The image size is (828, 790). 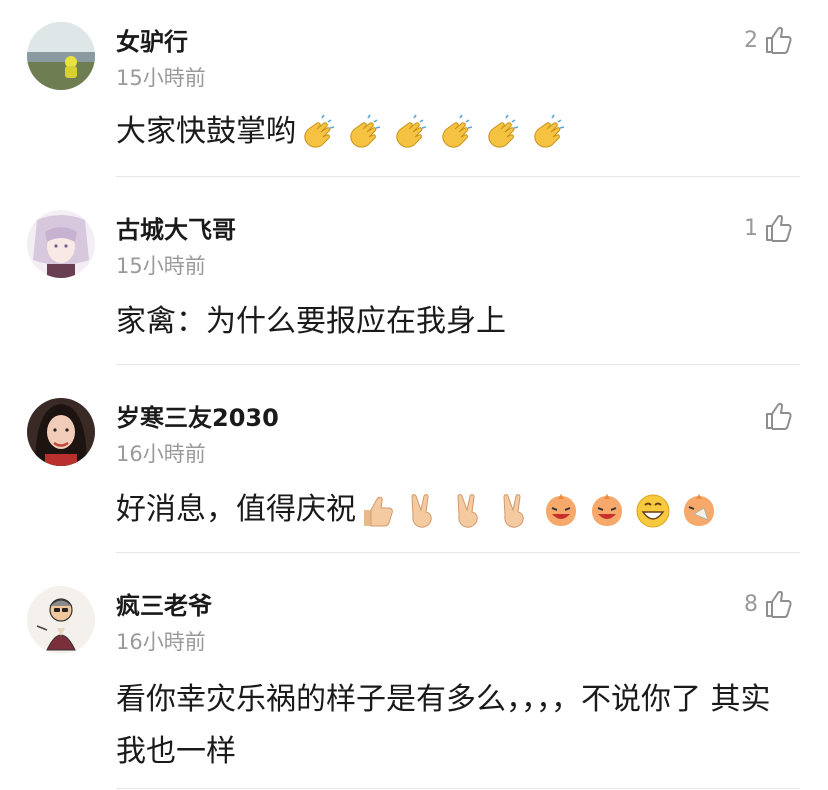 What do you see at coordinates (152, 39) in the screenshot?
I see `username: 女驴行` at bounding box center [152, 39].